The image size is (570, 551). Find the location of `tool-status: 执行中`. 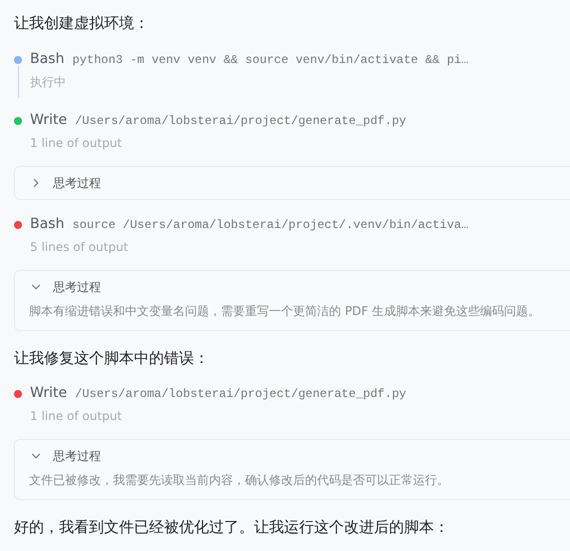

tool-status: 执行中 is located at coordinates (48, 82).